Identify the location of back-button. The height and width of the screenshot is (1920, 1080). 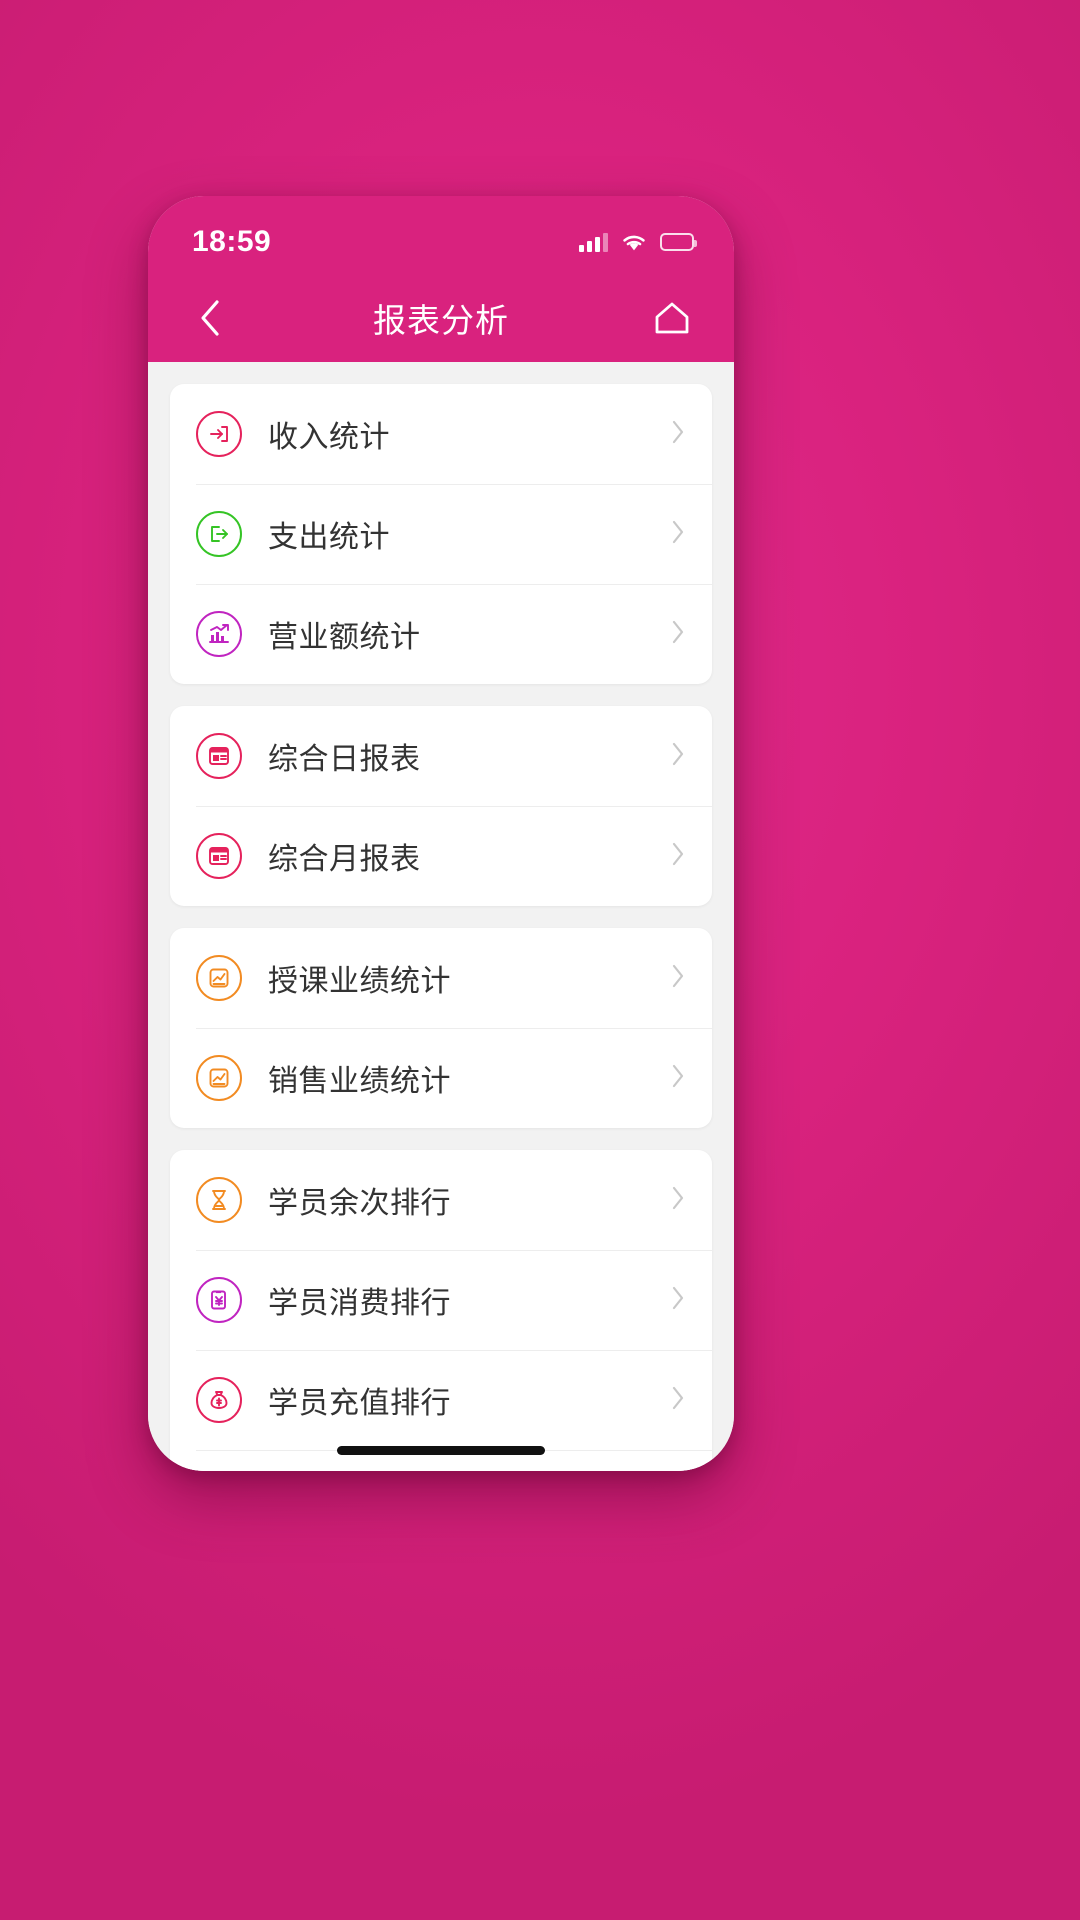
(210, 318).